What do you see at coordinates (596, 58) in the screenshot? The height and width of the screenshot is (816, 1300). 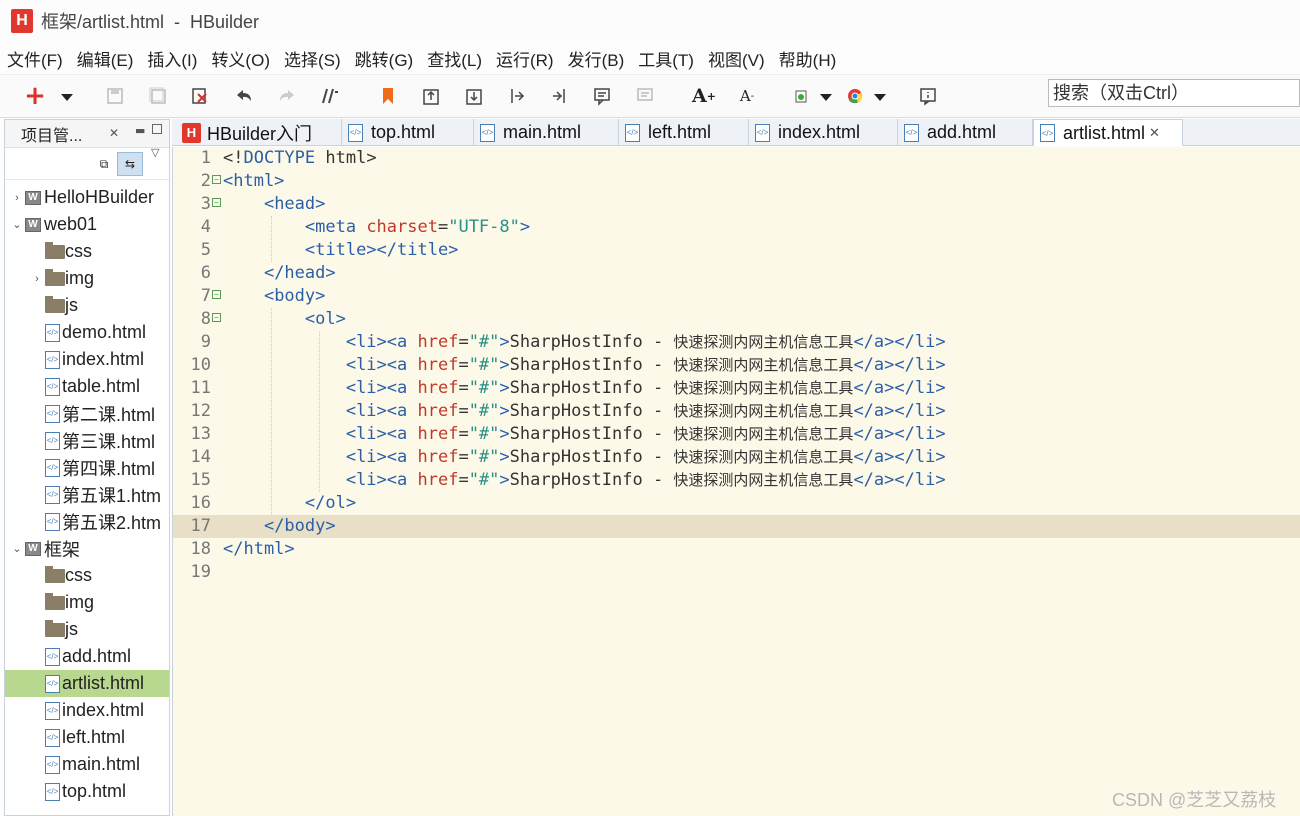 I see `menu-item: 发行(B)` at bounding box center [596, 58].